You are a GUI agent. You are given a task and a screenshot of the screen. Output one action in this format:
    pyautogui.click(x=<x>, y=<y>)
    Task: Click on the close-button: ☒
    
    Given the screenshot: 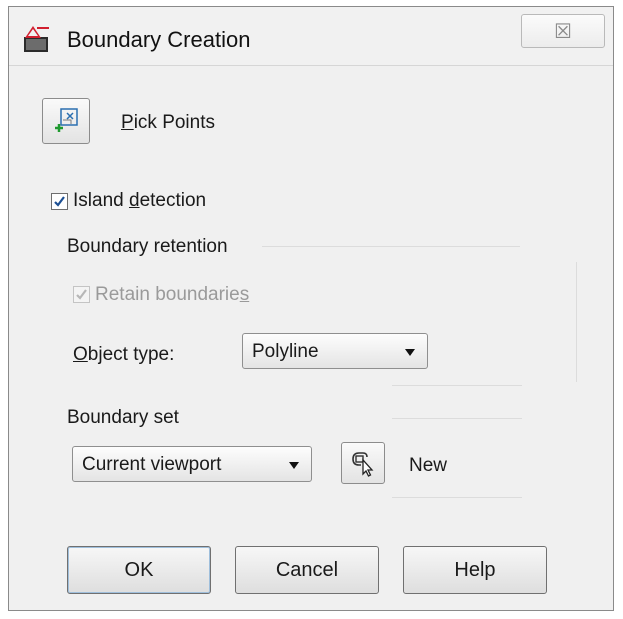 What is the action you would take?
    pyautogui.click(x=563, y=31)
    